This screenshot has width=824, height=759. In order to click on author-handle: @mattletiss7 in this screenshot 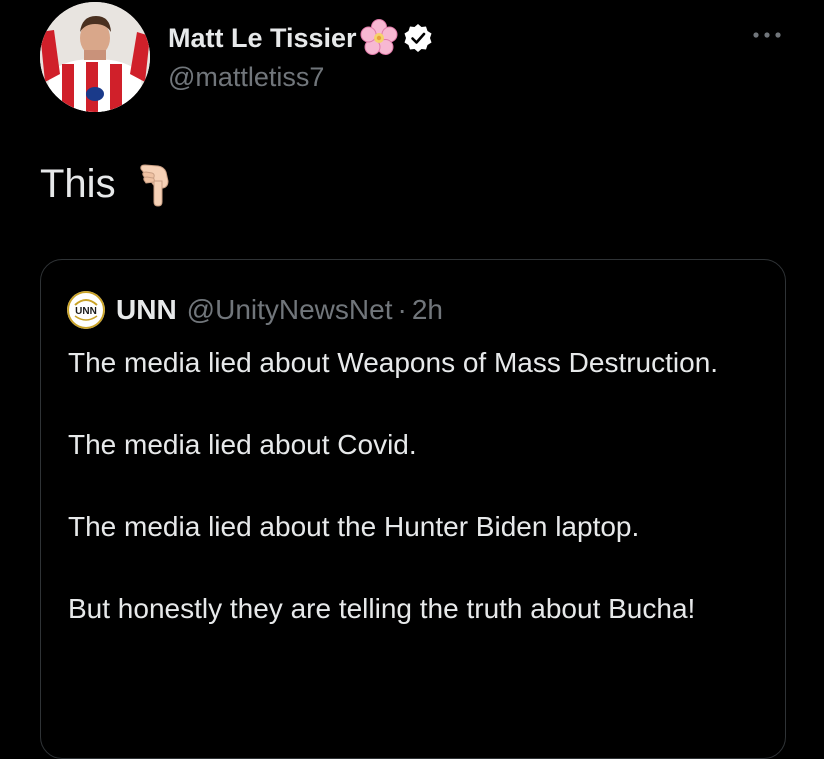, I will do `click(246, 77)`.